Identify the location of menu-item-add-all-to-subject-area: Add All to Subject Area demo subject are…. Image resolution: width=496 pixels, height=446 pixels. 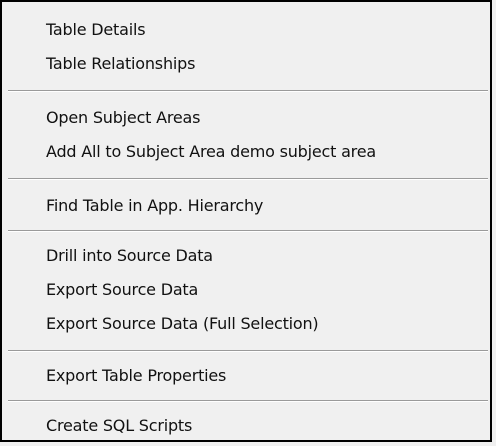
(211, 152).